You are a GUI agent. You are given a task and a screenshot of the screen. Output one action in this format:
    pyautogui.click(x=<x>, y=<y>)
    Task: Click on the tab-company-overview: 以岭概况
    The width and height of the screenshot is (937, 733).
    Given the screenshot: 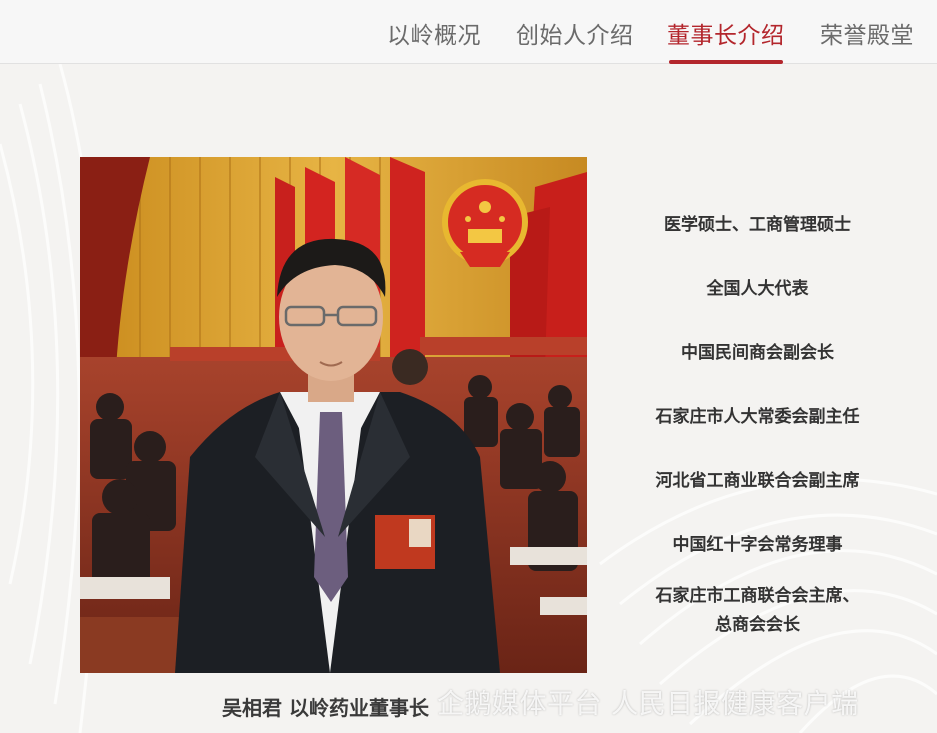 What is the action you would take?
    pyautogui.click(x=434, y=32)
    